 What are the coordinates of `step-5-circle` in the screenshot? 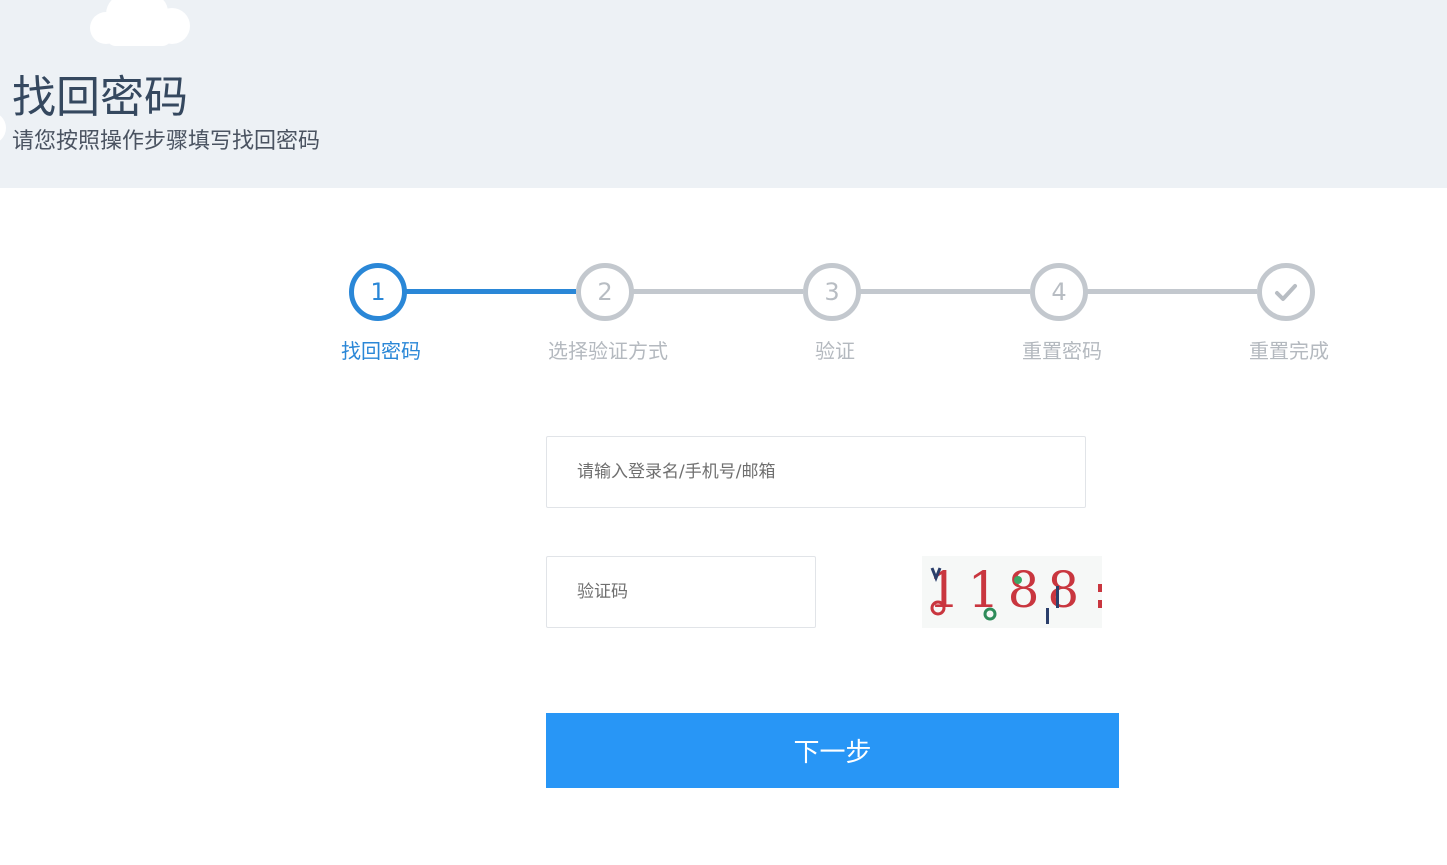 It's located at (1286, 292).